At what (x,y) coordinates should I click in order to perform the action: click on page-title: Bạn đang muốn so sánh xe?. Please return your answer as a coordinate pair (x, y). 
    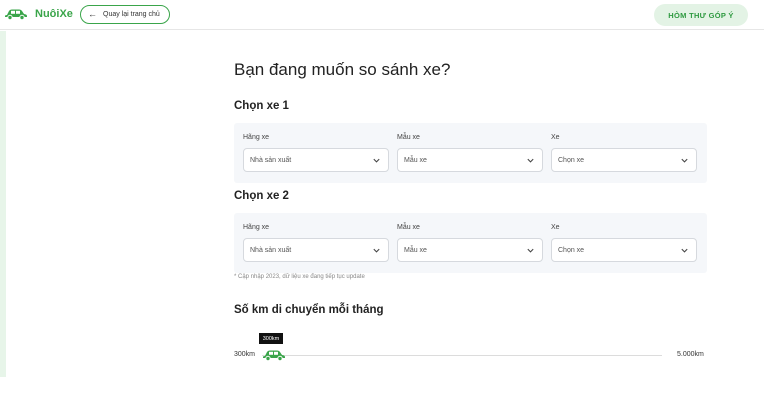
    Looking at the image, I should click on (342, 69).